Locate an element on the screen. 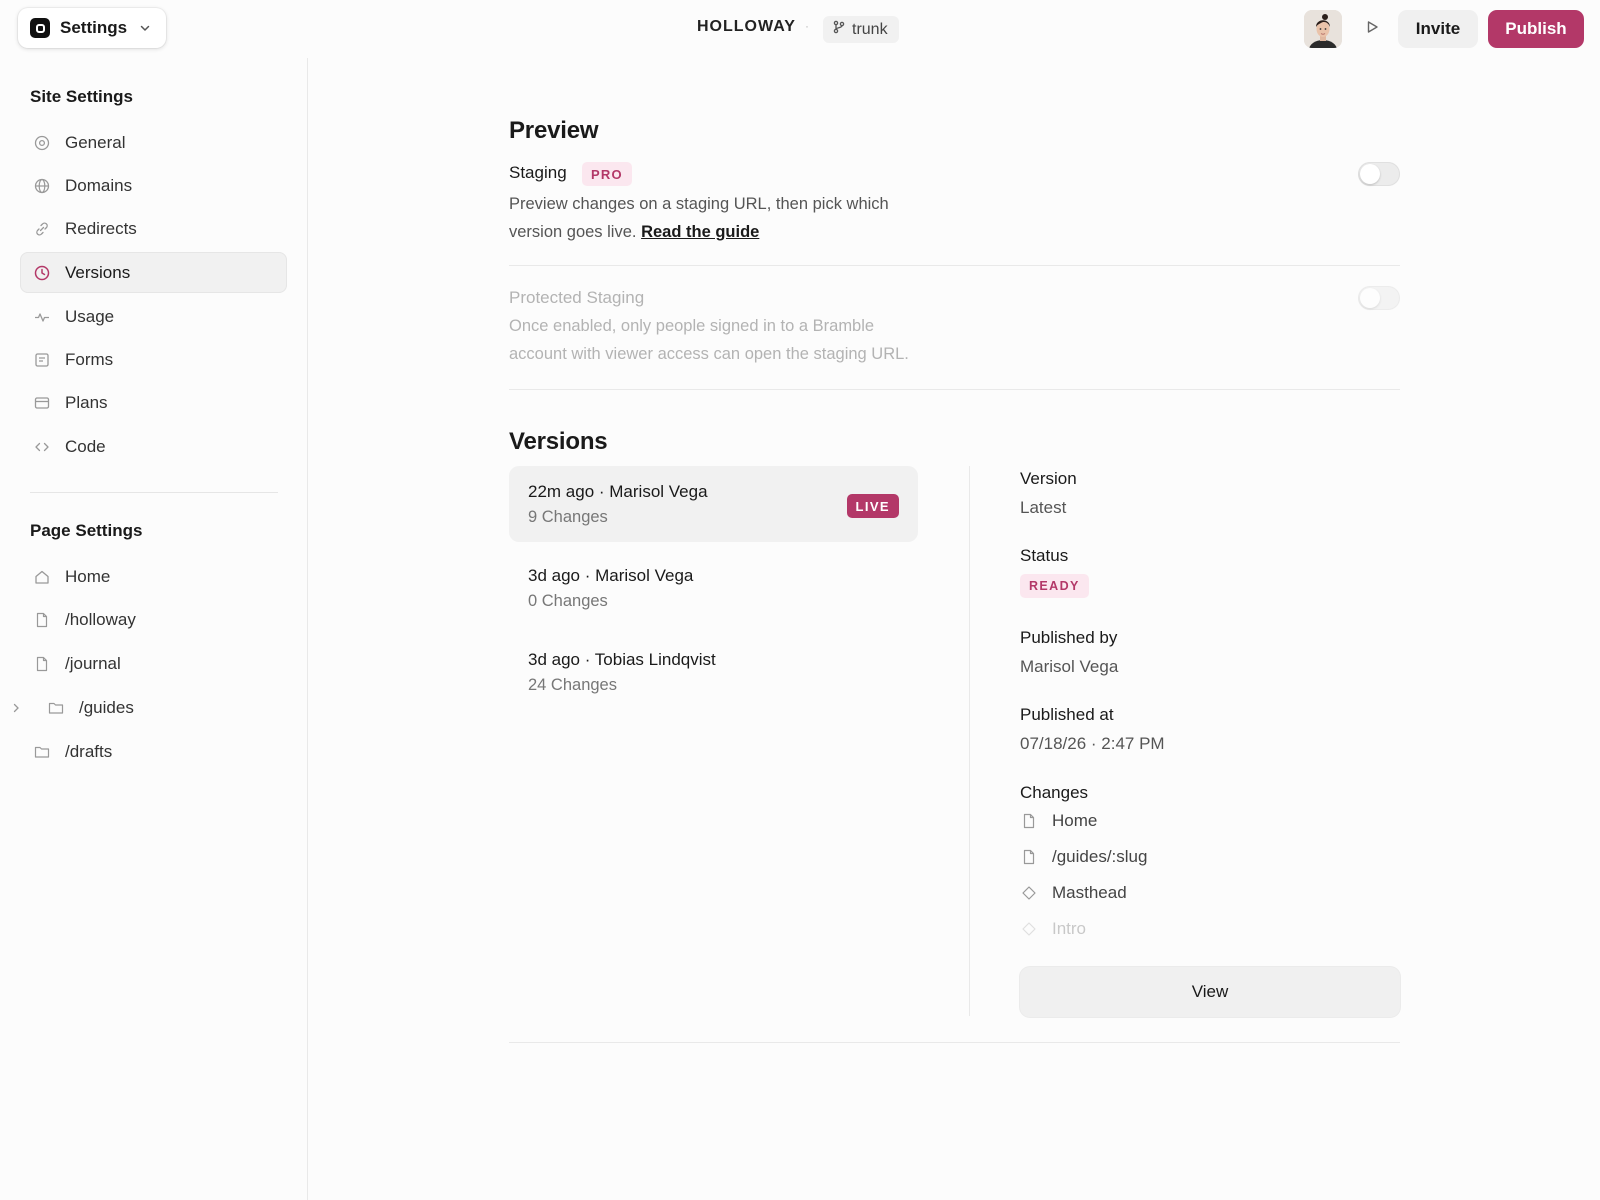 Image resolution: width=1600 pixels, height=1200 pixels. staging-desc-text: version goes live. is located at coordinates (573, 232).